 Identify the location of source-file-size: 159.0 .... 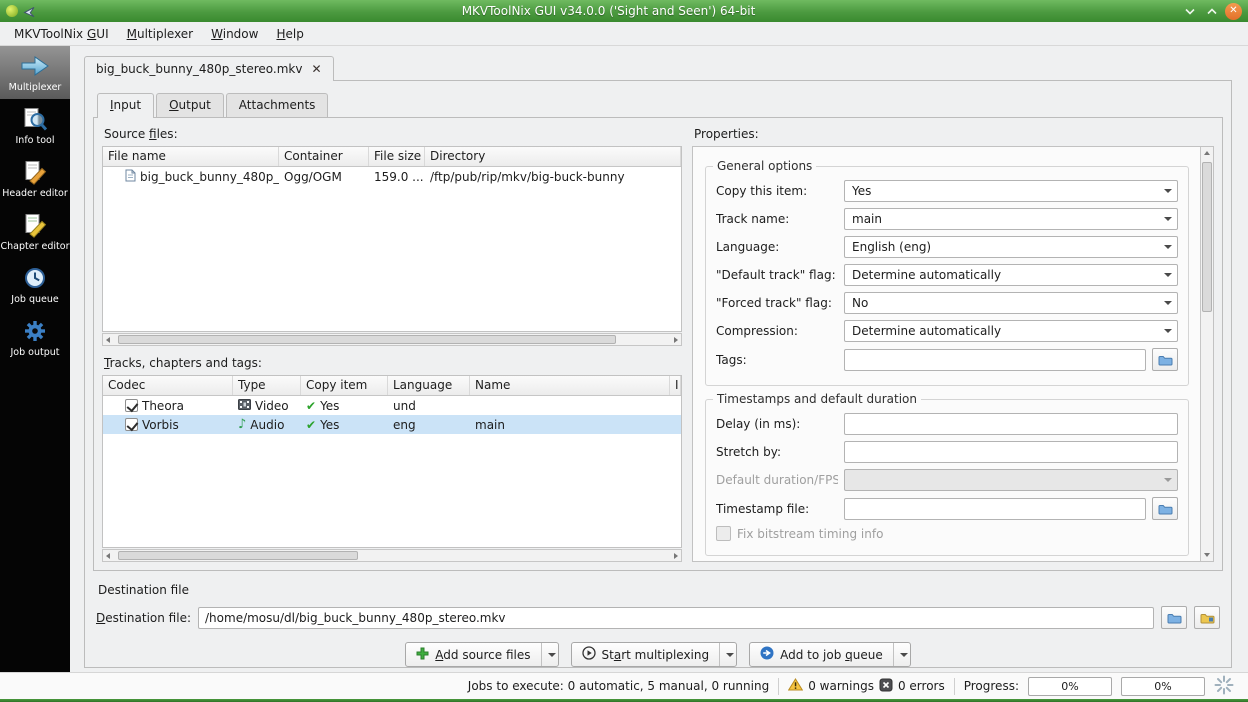
(399, 176).